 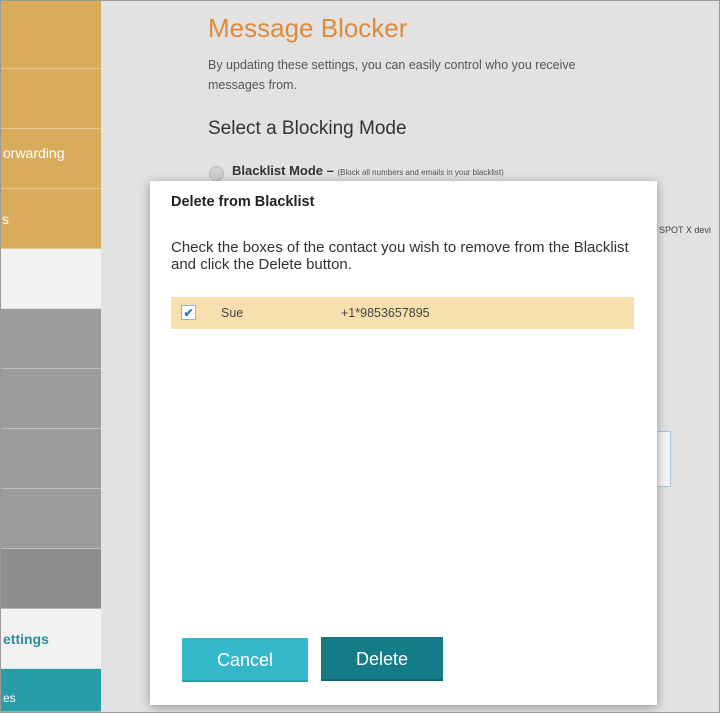 I want to click on contact-row: ✔ Sue +1*9853657895, so click(x=402, y=313).